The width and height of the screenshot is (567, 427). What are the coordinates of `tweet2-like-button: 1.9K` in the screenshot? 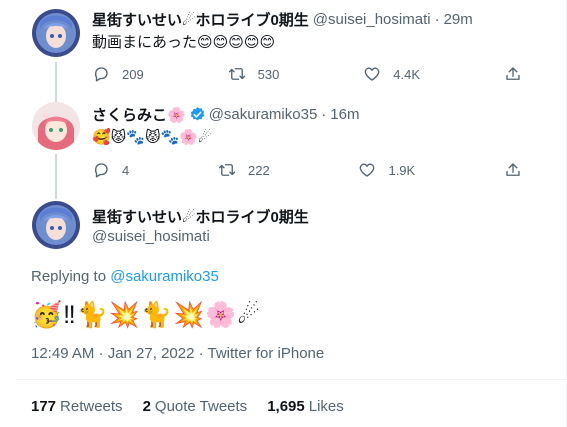 It's located at (386, 170).